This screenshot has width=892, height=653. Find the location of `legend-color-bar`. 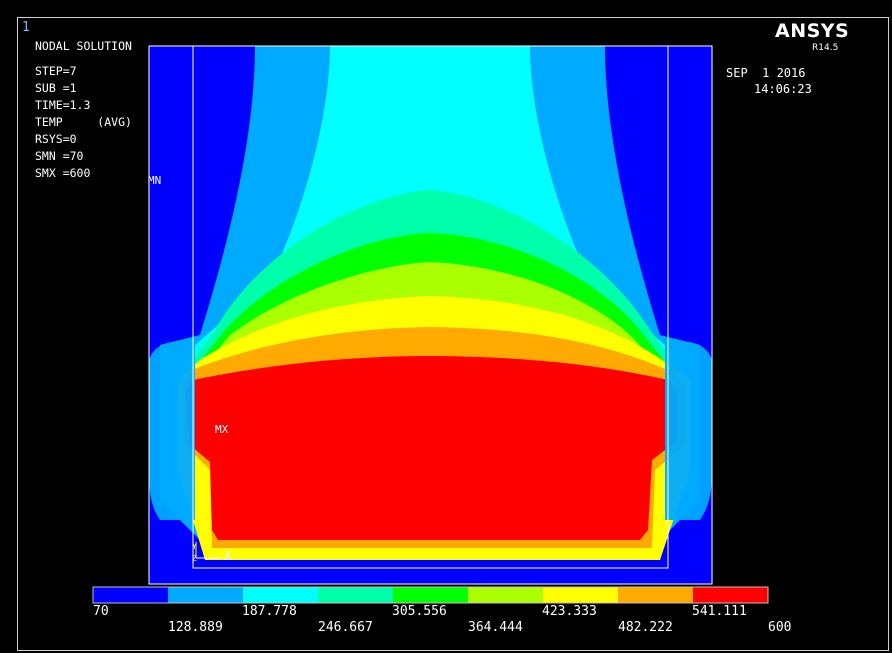

legend-color-bar is located at coordinates (430, 595).